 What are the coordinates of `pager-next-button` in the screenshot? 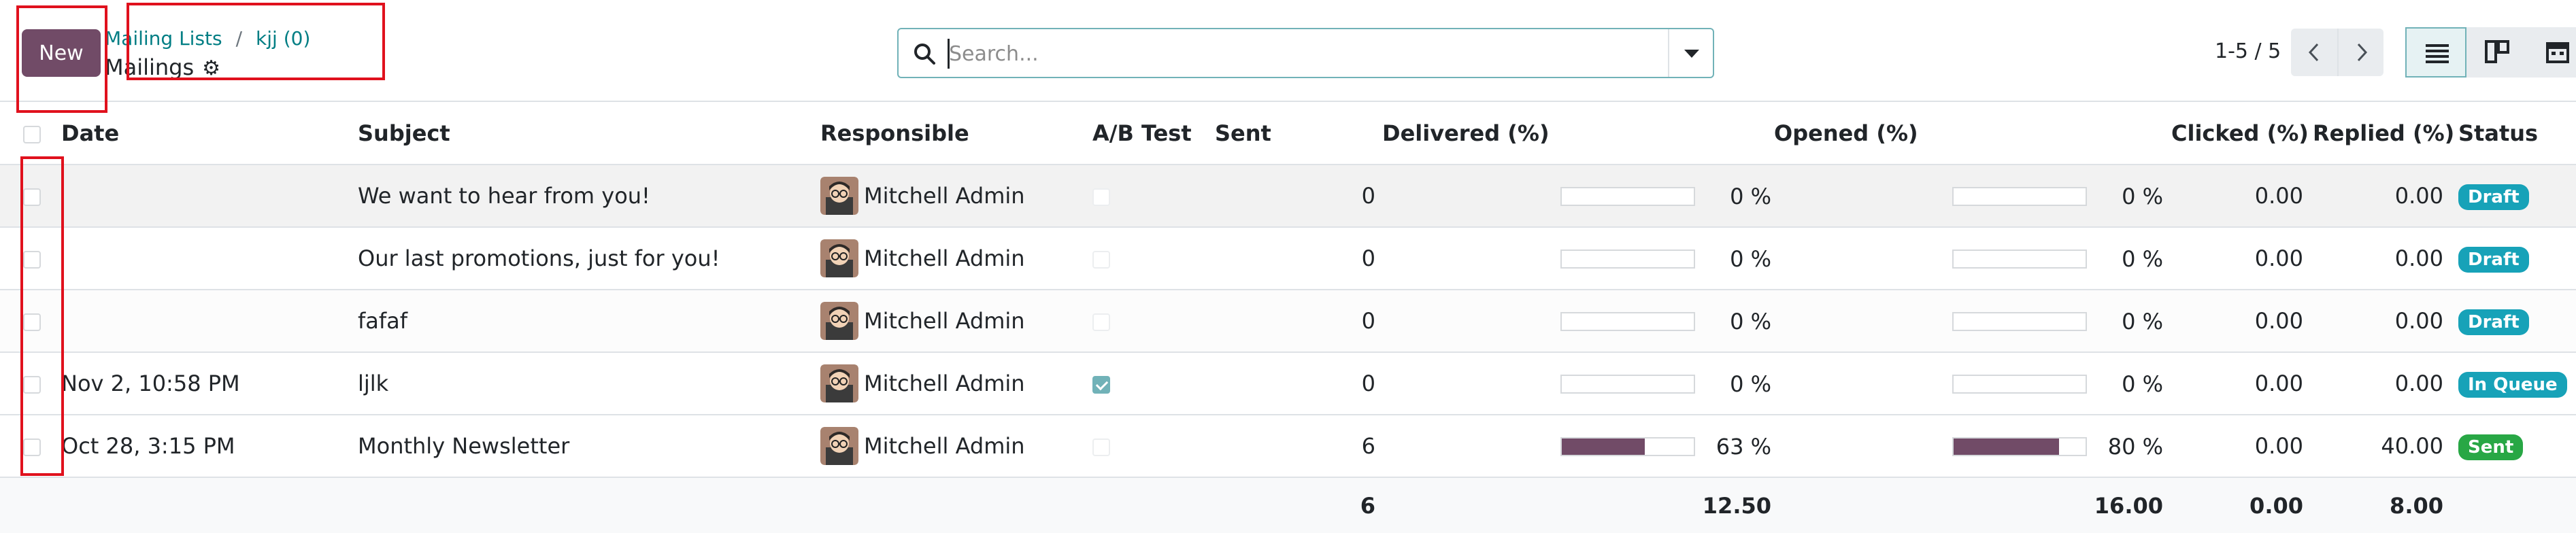 It's located at (2360, 52).